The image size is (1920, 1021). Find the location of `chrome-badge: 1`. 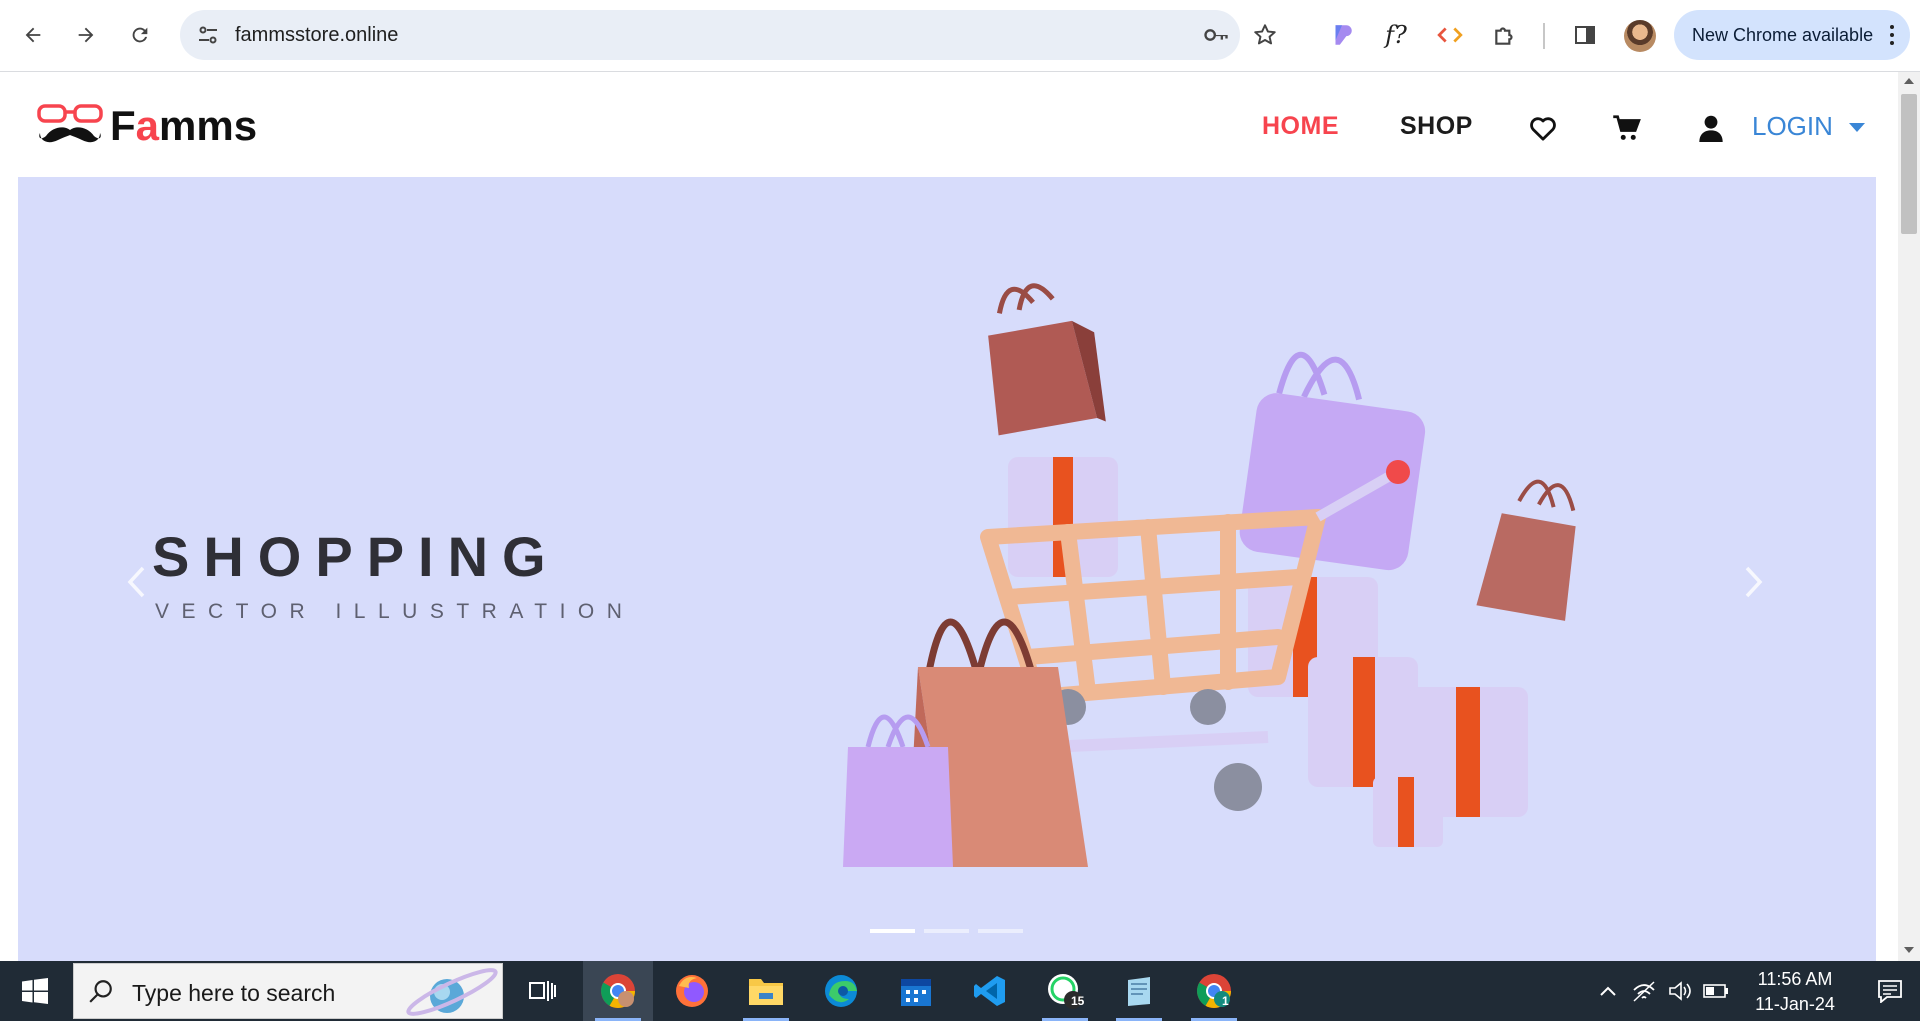

chrome-badge: 1 is located at coordinates (1225, 1001).